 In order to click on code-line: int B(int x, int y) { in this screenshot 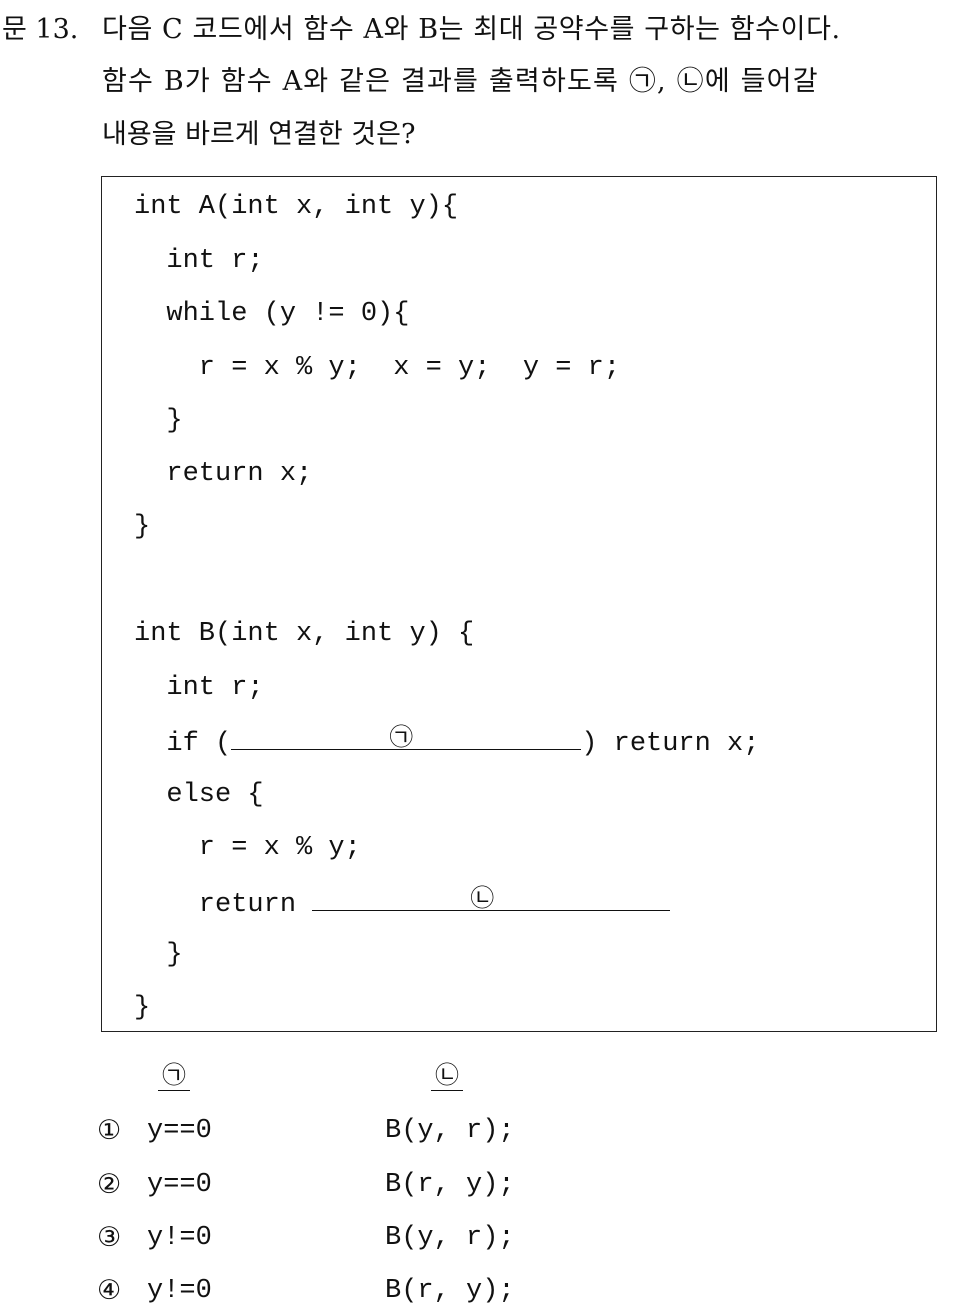, I will do `click(304, 634)`.